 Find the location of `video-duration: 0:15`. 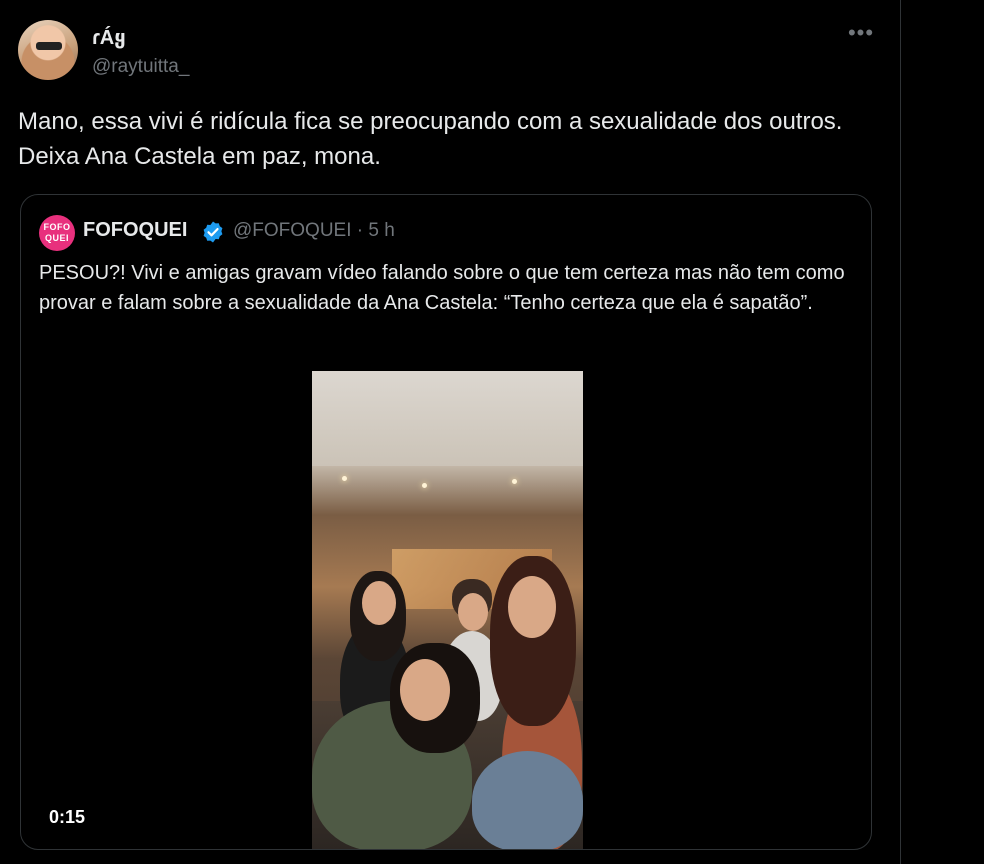

video-duration: 0:15 is located at coordinates (67, 817).